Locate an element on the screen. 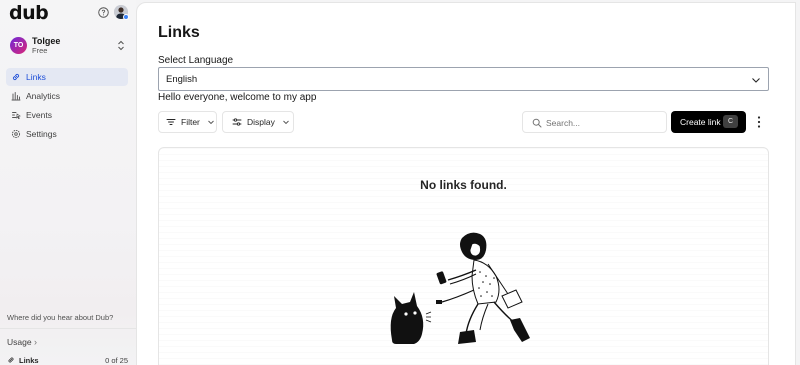 The image size is (800, 365). woman-feeding-cat-illustration is located at coordinates (460, 288).